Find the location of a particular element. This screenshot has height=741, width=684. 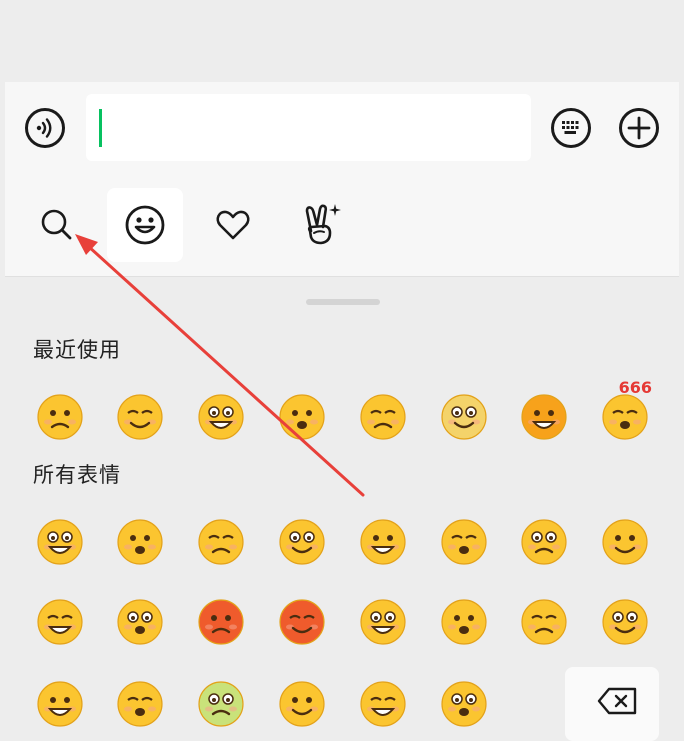

sun-emoji is located at coordinates (544, 417).